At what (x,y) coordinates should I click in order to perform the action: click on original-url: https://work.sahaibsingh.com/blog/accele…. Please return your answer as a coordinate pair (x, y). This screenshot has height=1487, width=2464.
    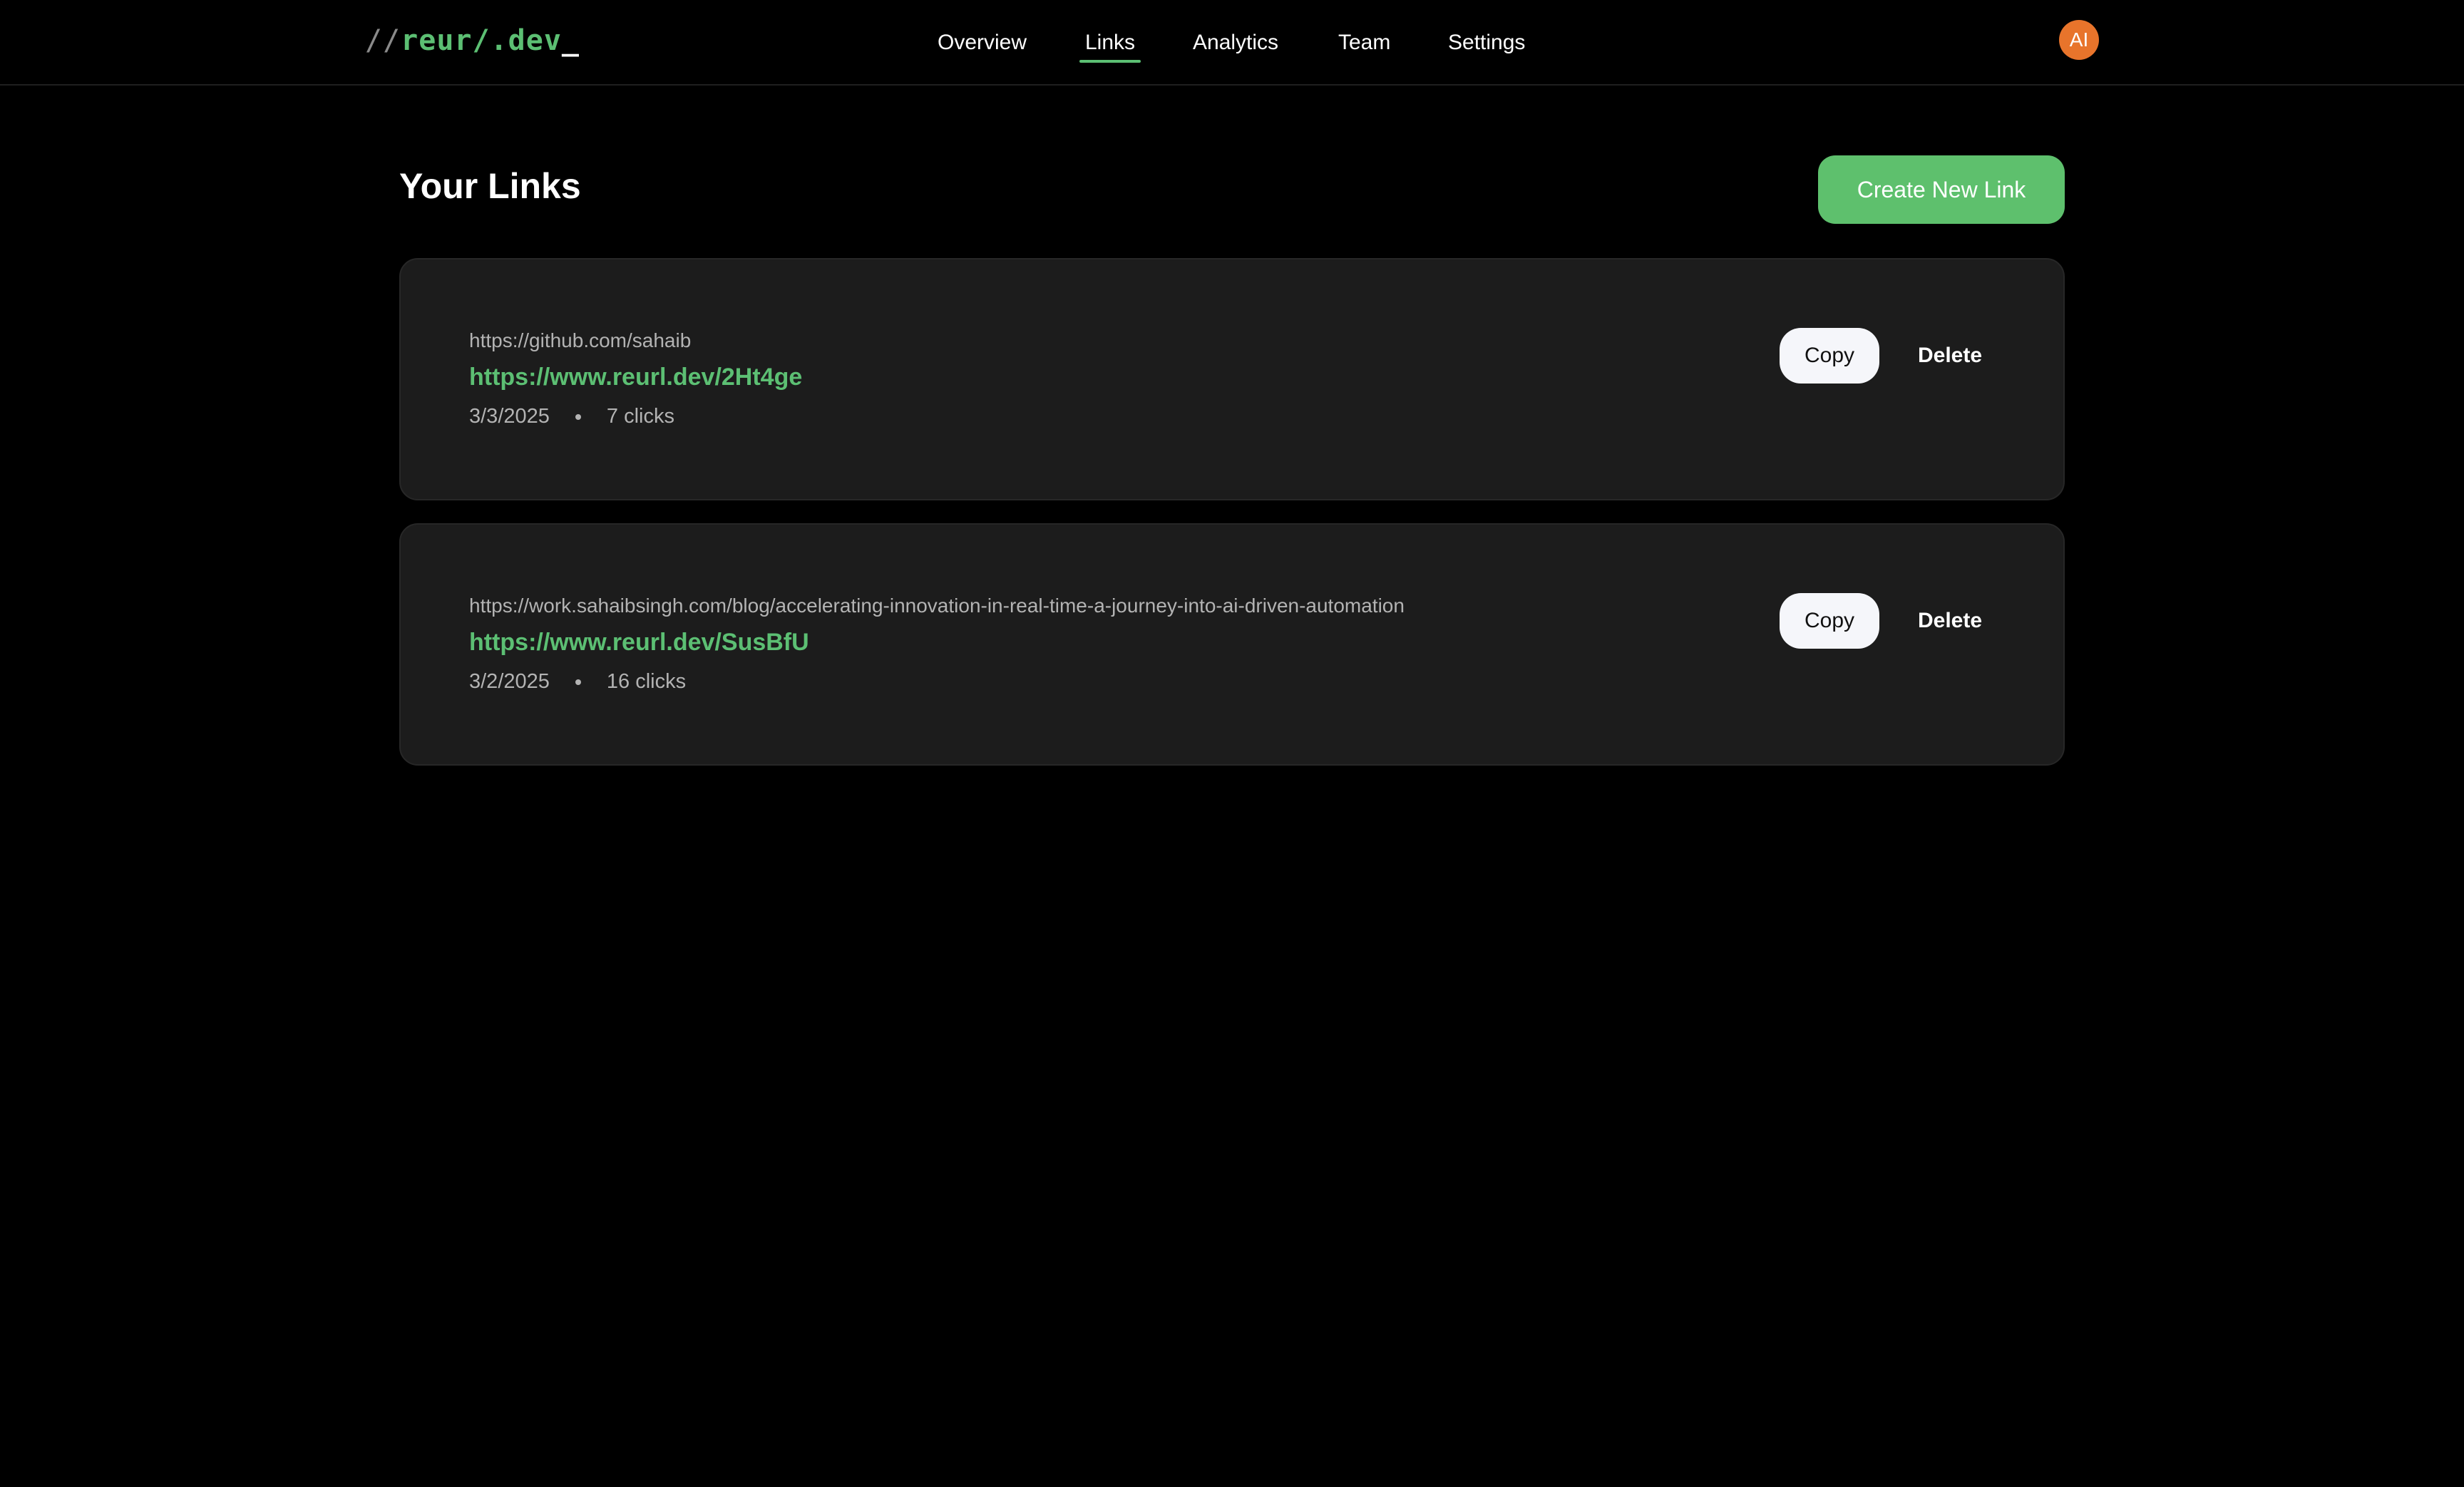
    Looking at the image, I should click on (937, 606).